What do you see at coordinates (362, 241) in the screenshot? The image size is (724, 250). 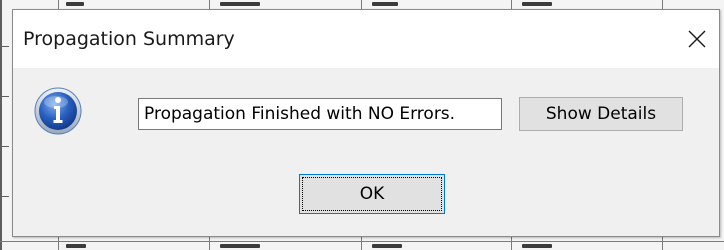 I see `grid-row-line` at bounding box center [362, 241].